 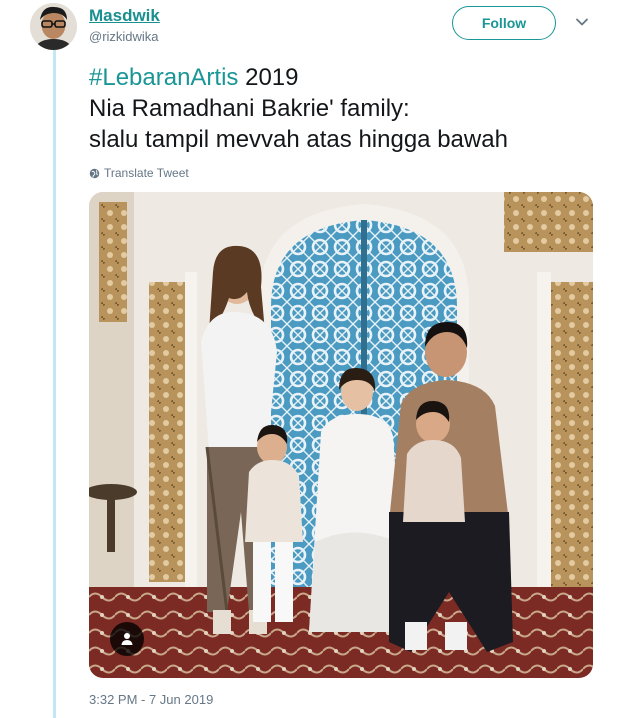 What do you see at coordinates (124, 36) in the screenshot?
I see `username: @rizkidwika` at bounding box center [124, 36].